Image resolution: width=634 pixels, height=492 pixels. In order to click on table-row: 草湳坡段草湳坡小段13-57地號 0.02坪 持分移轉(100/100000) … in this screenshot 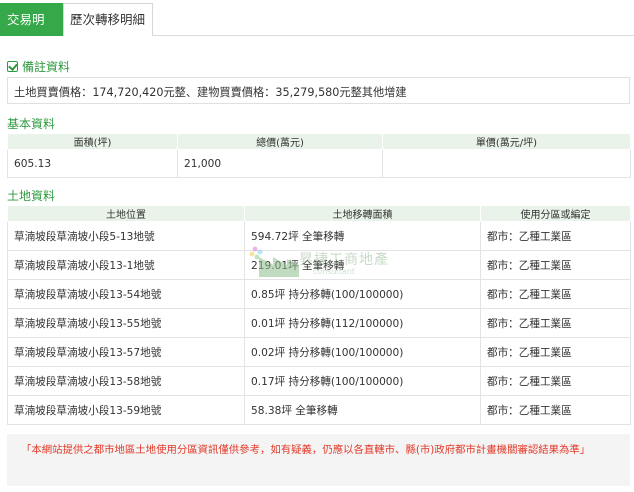, I will do `click(319, 352)`.